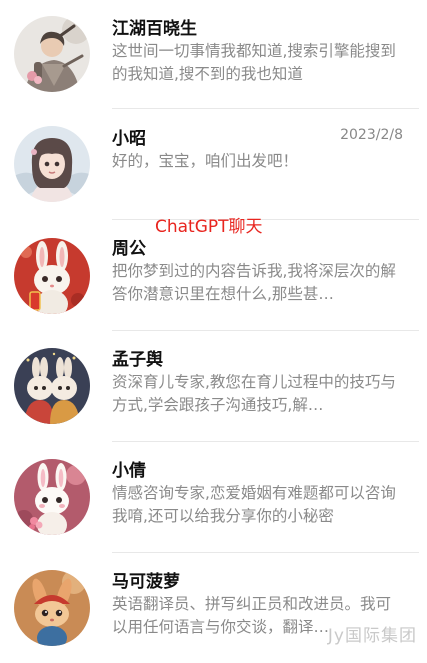  What do you see at coordinates (372, 636) in the screenshot?
I see `watermark: Jy国际集团` at bounding box center [372, 636].